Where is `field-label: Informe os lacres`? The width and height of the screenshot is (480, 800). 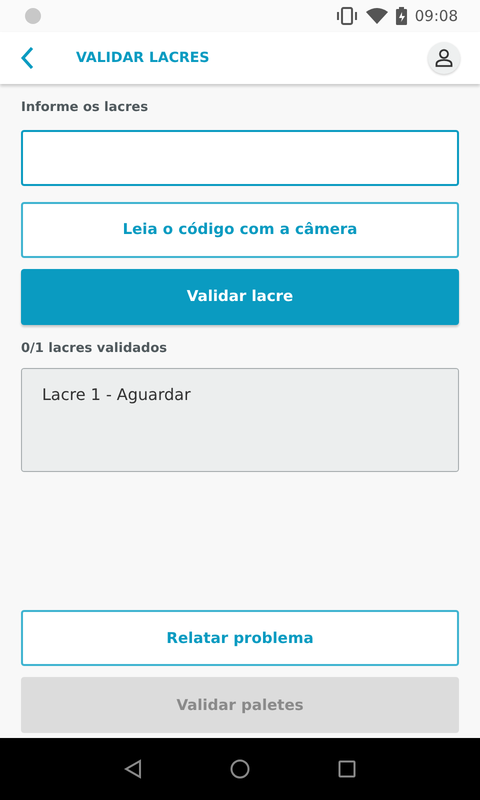
field-label: Informe os lacres is located at coordinates (85, 108).